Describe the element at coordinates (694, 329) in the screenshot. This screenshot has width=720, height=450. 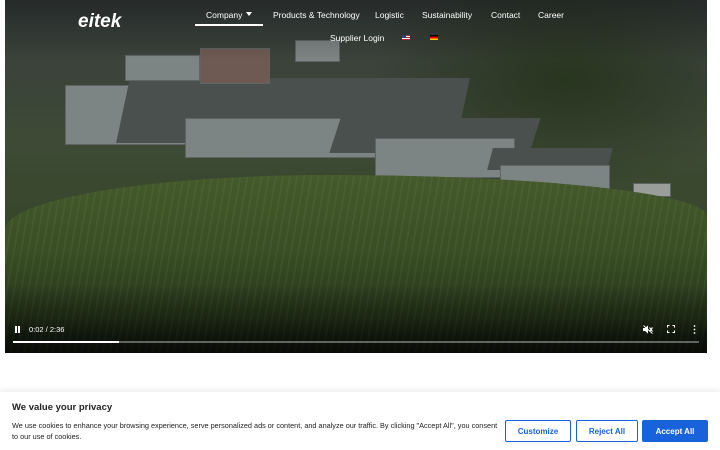
I see `more-options-icon` at that location.